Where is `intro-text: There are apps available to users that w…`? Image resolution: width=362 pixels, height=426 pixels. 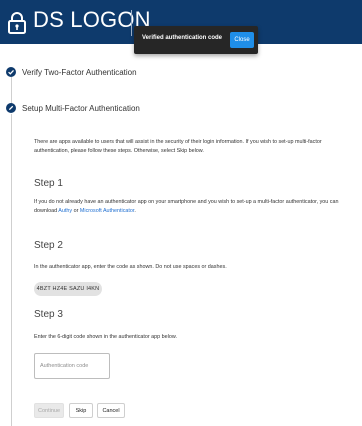
intro-text: There are apps available to users that w… is located at coordinates (178, 146).